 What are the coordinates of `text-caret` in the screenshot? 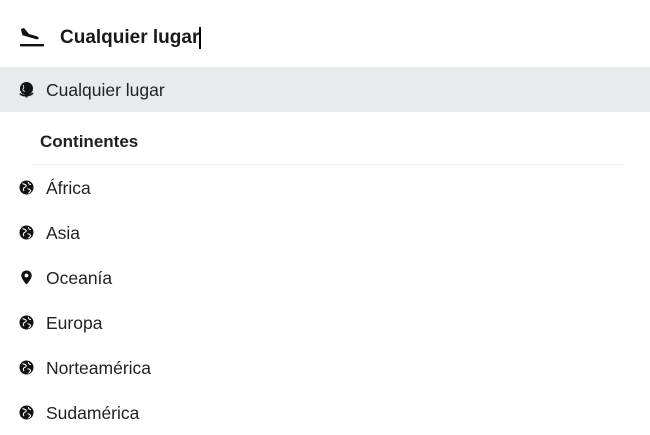 It's located at (200, 38).